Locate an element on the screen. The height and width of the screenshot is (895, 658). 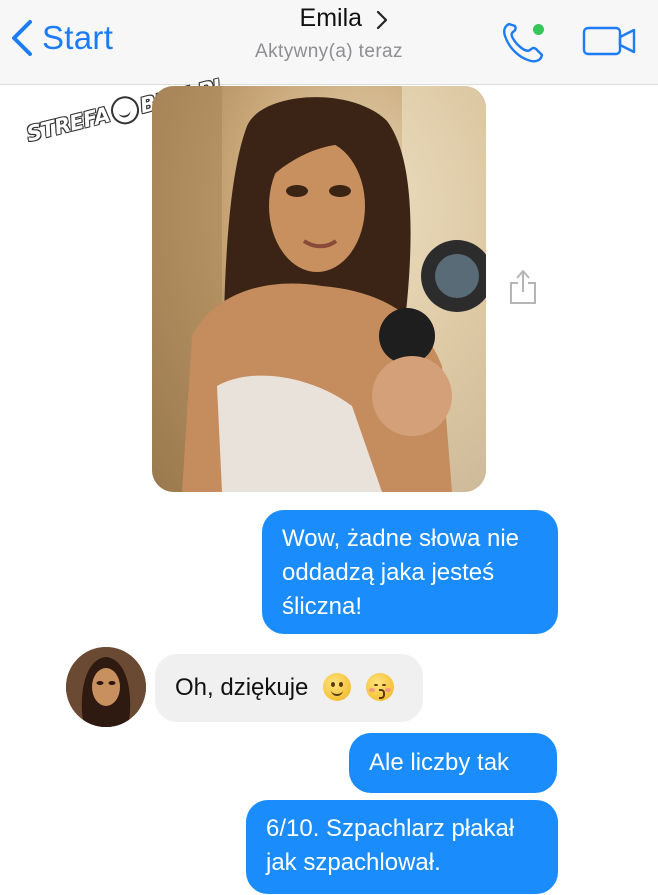
online-indicator is located at coordinates (538, 29).